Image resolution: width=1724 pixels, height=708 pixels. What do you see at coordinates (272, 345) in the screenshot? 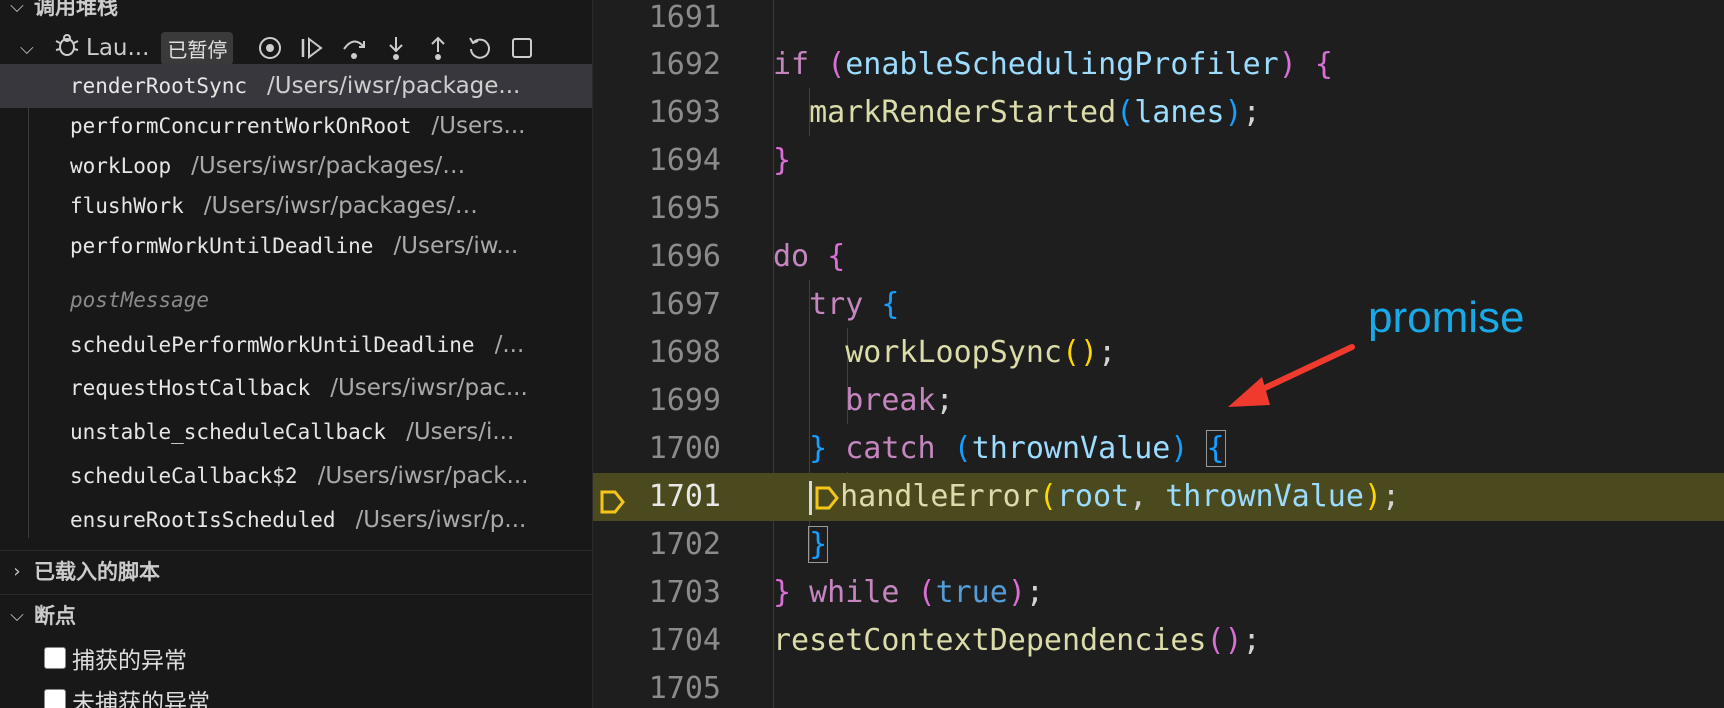
I see `frame-function: schedulePerformWorkUntilDeadline` at bounding box center [272, 345].